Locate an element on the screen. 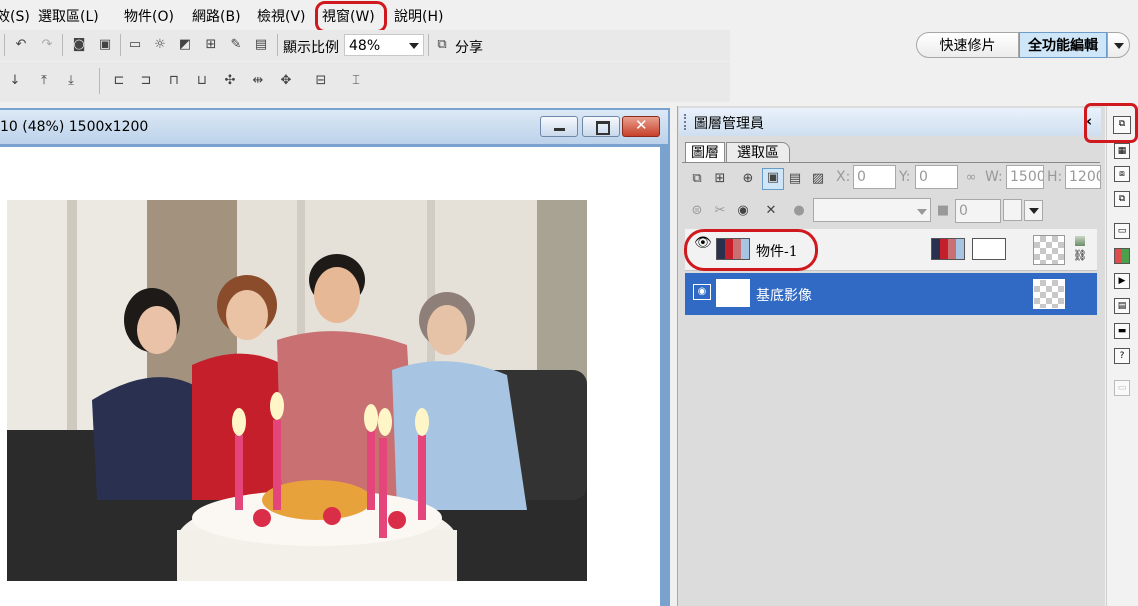 Image resolution: width=1138 pixels, height=606 pixels. grip-handle is located at coordinates (686, 122).